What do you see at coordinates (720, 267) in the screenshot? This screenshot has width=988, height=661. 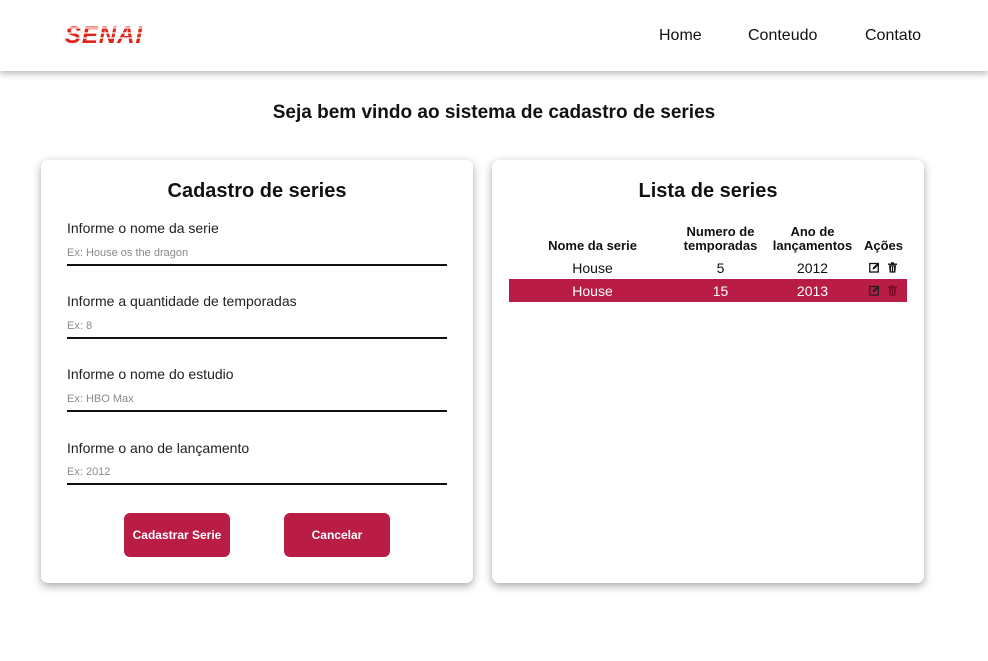 I see `cell-seasons: 5` at bounding box center [720, 267].